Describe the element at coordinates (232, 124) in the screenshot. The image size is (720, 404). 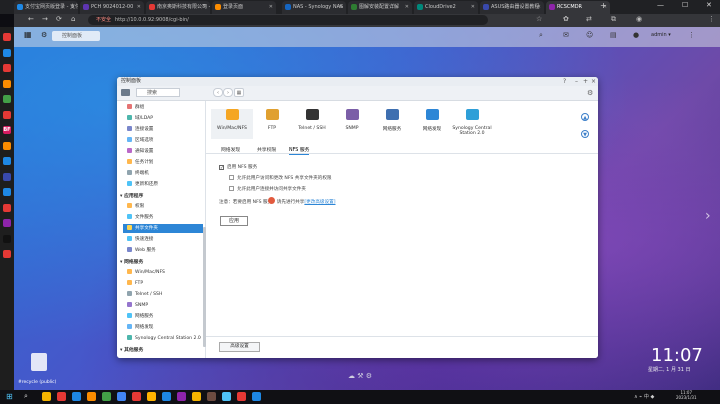
I see `app-tile: Win/Mac/NFS` at that location.